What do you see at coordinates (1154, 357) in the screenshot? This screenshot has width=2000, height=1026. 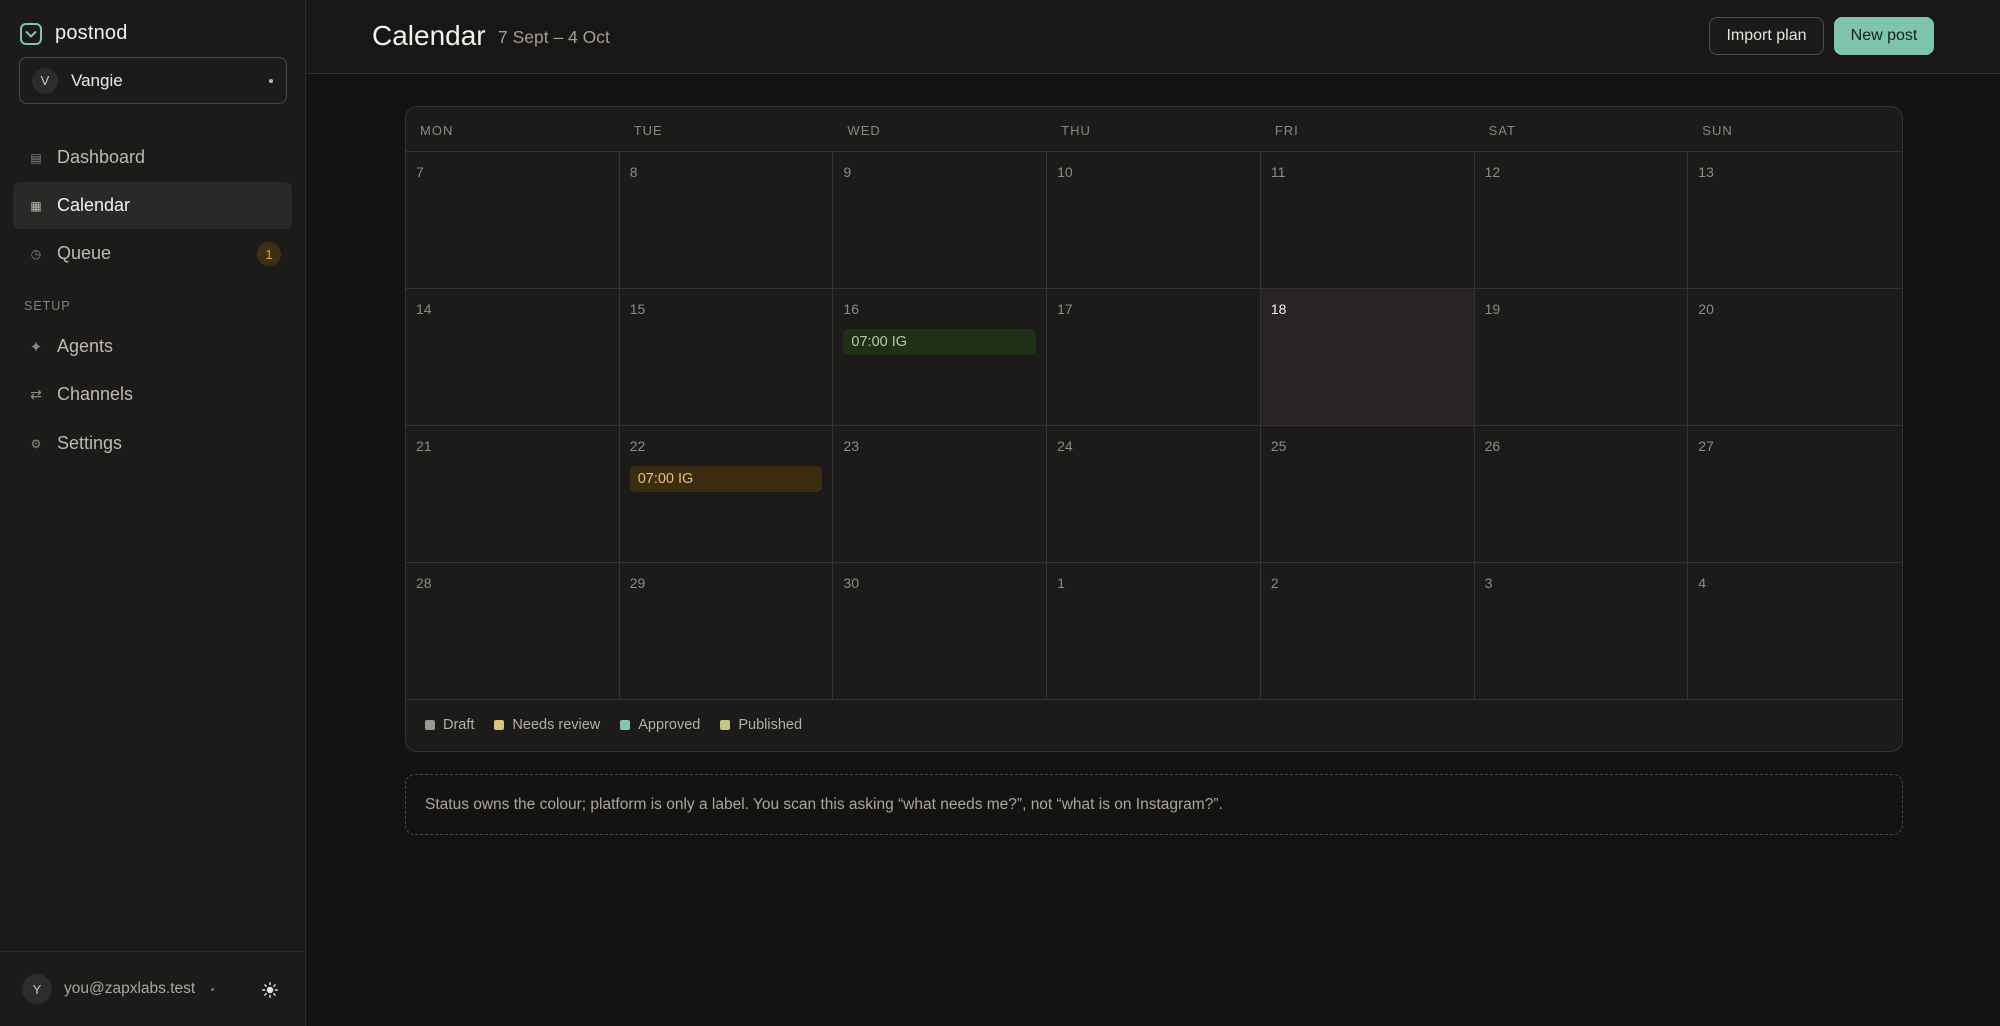 I see `calendar-day: 17` at bounding box center [1154, 357].